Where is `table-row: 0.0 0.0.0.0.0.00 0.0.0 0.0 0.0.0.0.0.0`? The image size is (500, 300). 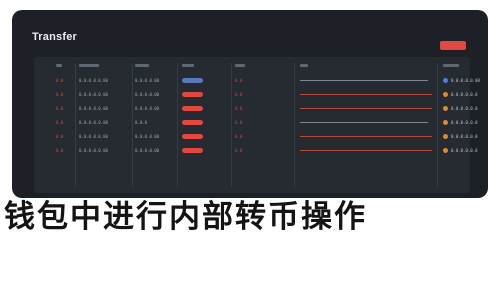 table-row: 0.0 0.0.0.0.0.00 0.0.0 0.0 0.0.0.0.0.0 is located at coordinates (256, 124).